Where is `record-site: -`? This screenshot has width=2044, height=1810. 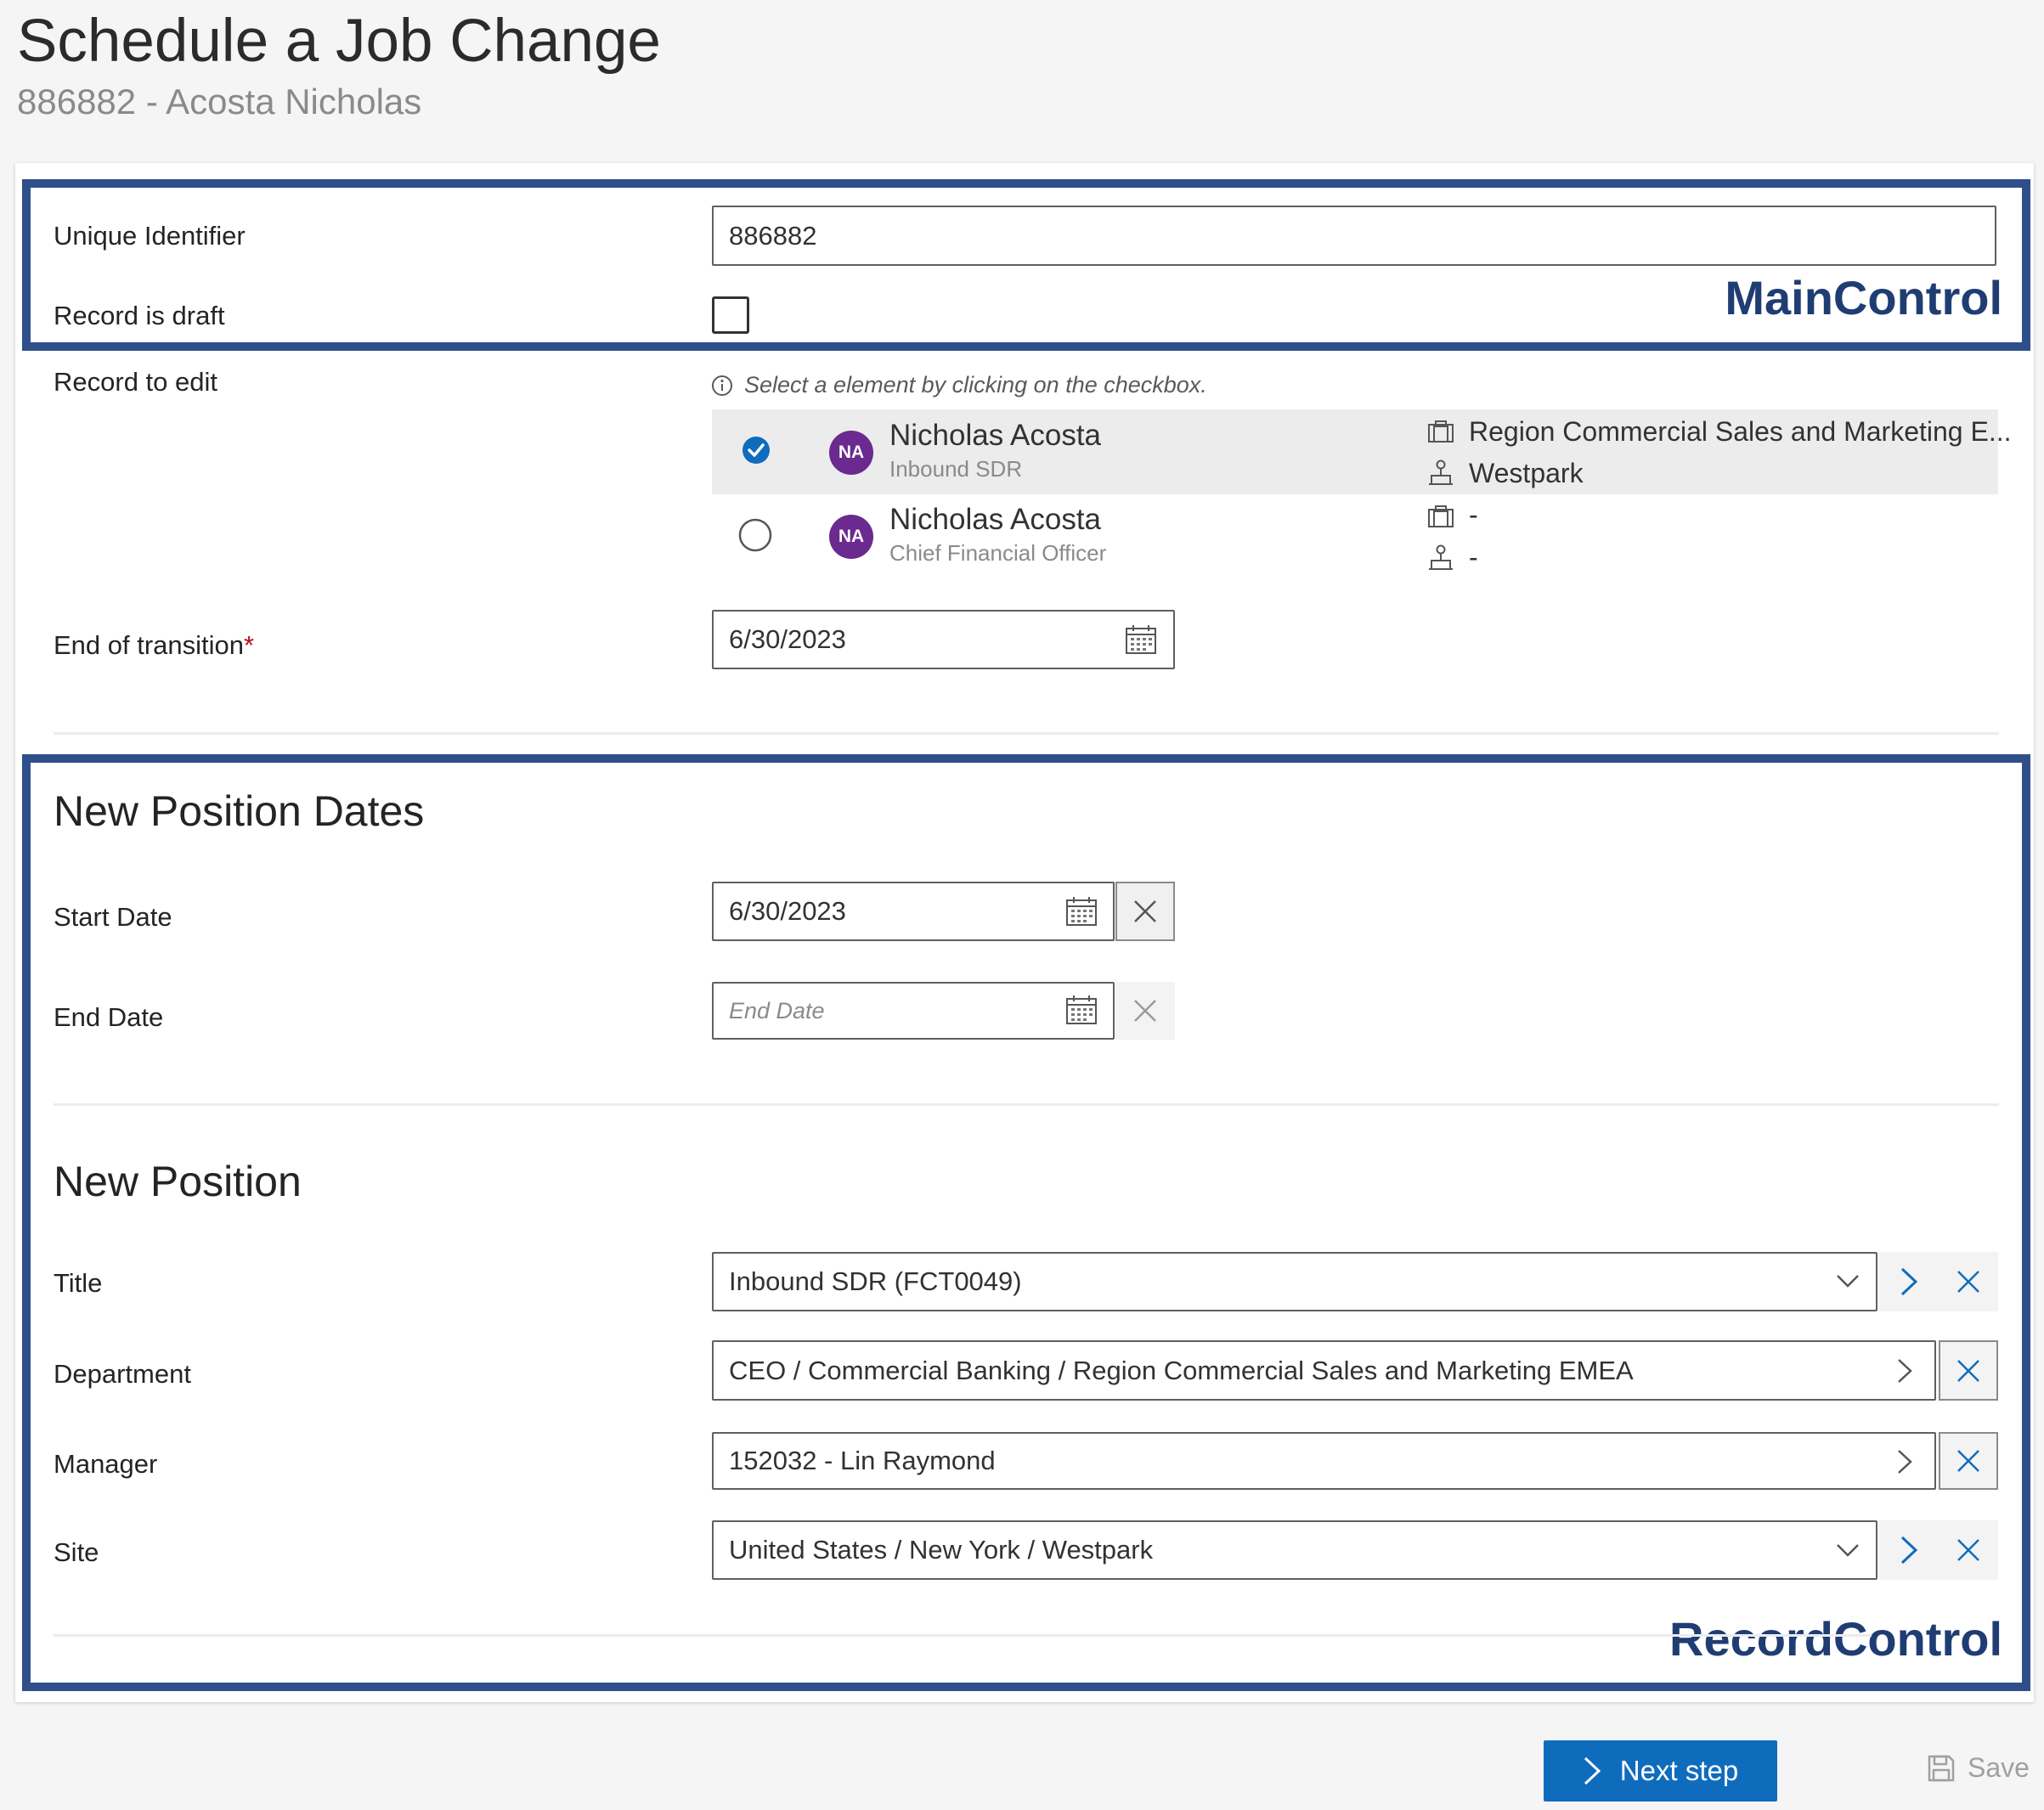 record-site: - is located at coordinates (1473, 557).